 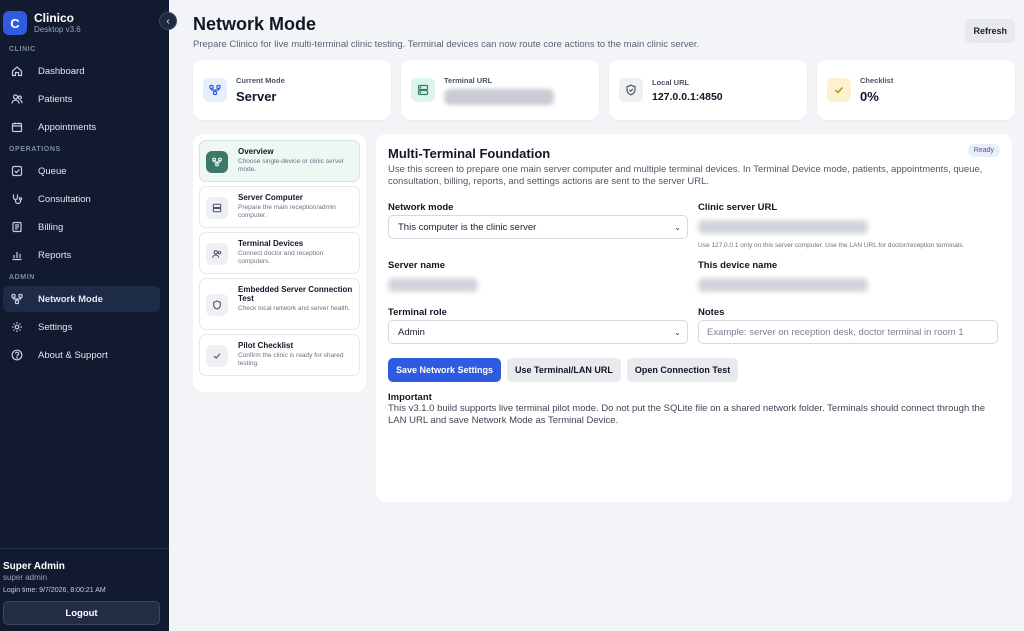 I want to click on network-mode-select: This computer is the clinic server ⌄, so click(x=538, y=227).